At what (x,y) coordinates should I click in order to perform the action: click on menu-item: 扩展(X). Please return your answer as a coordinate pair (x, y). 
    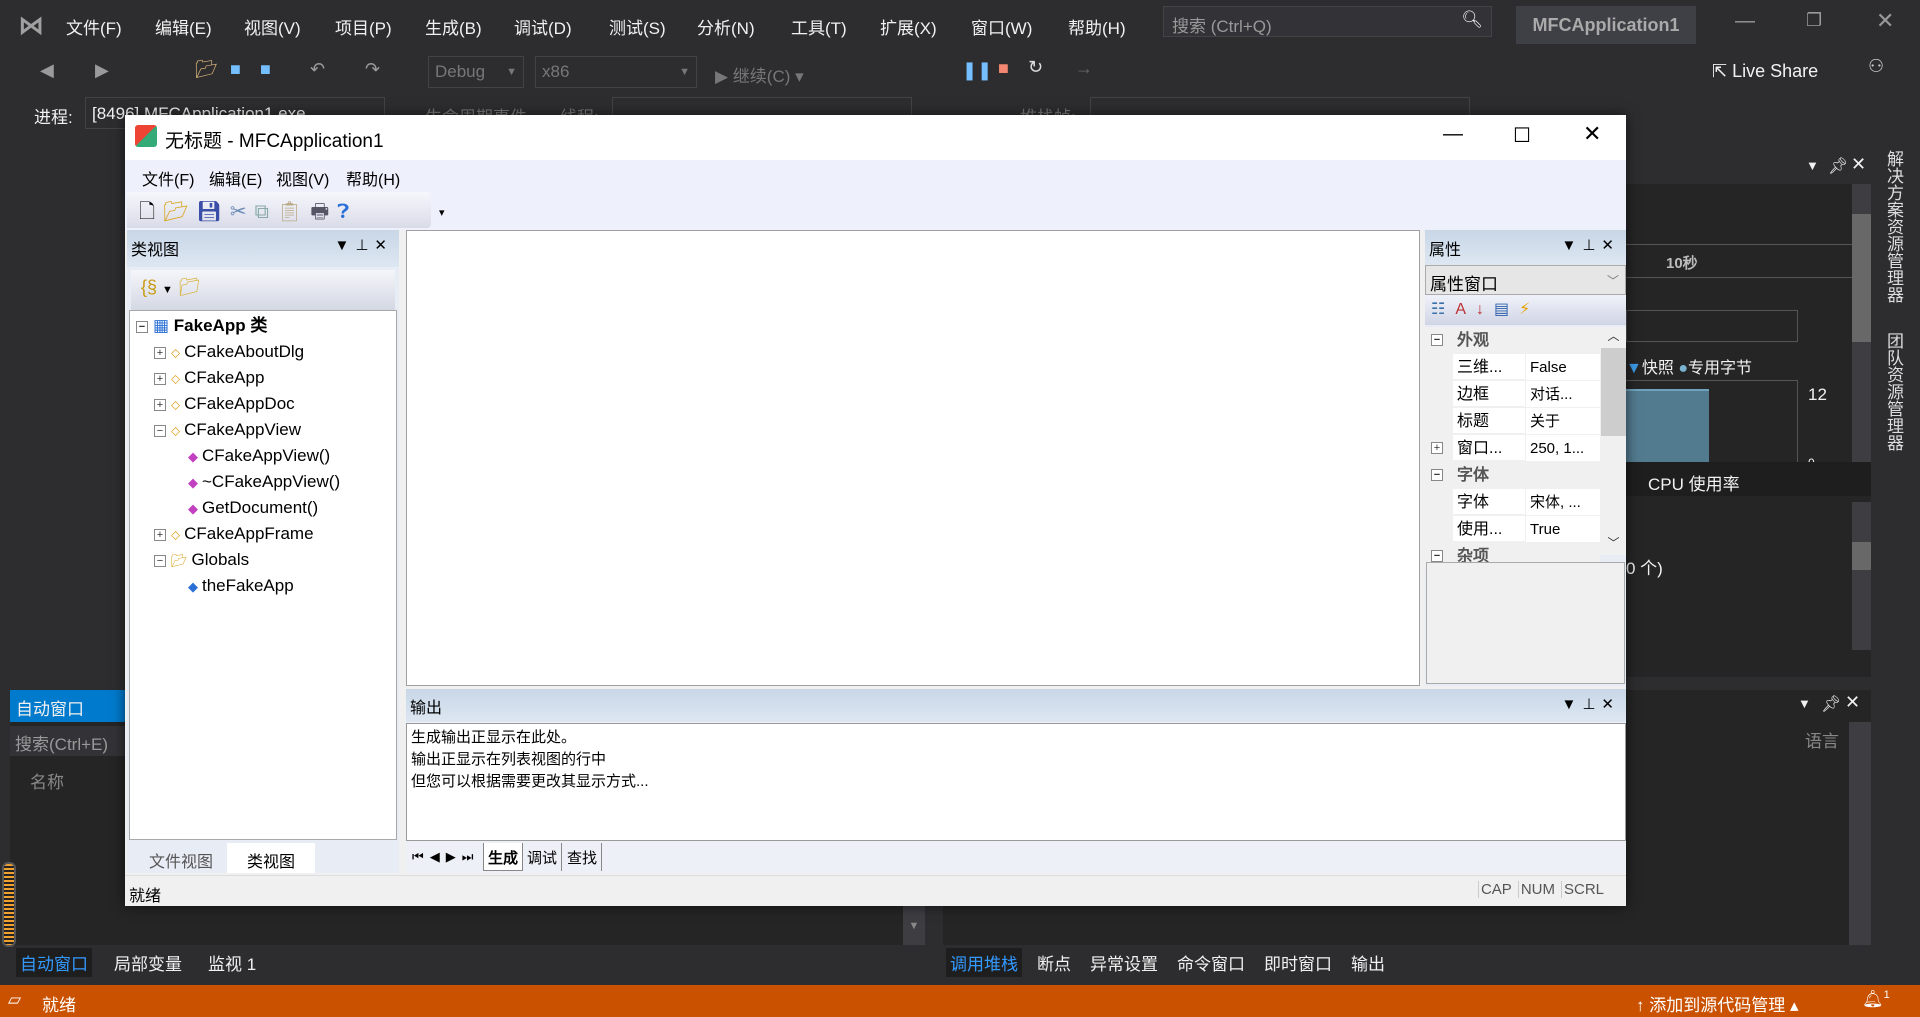
    Looking at the image, I should click on (908, 26).